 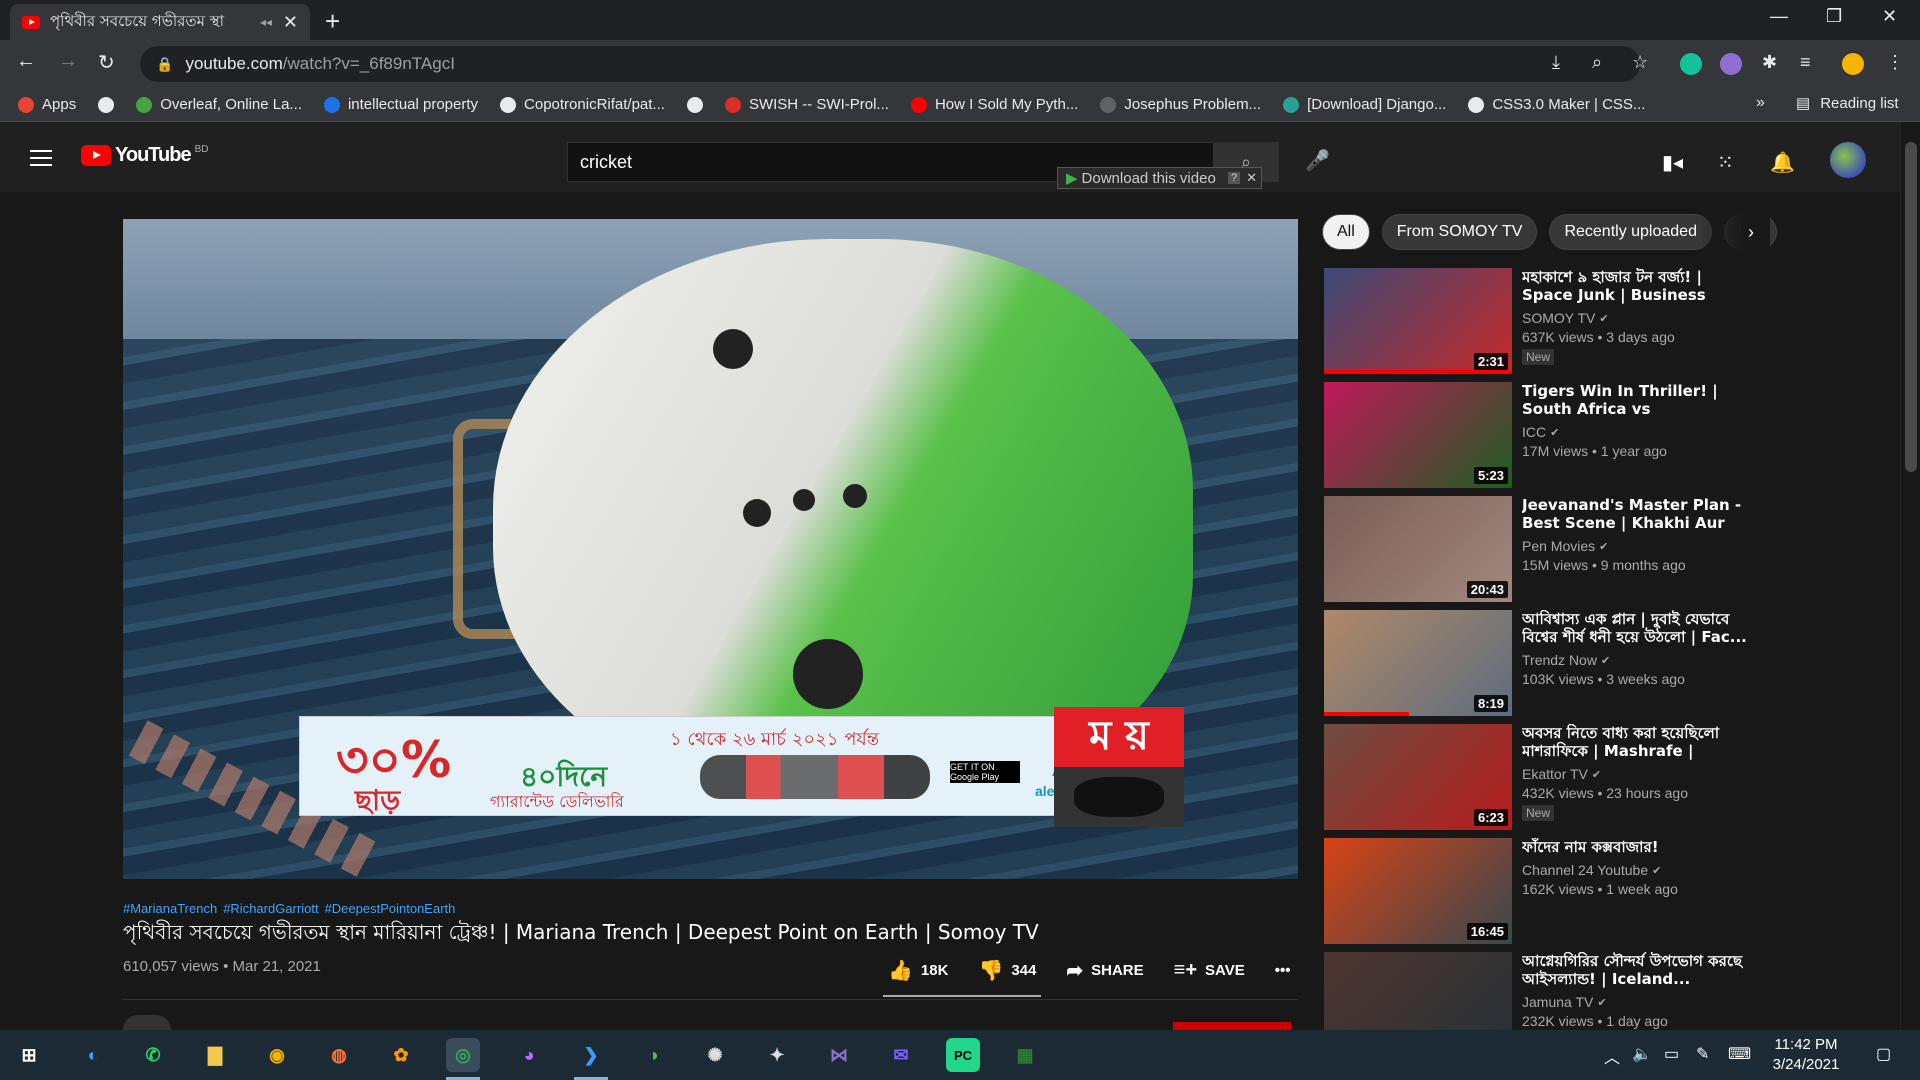 What do you see at coordinates (400, 104) in the screenshot?
I see `bookmark-item: intellectual property` at bounding box center [400, 104].